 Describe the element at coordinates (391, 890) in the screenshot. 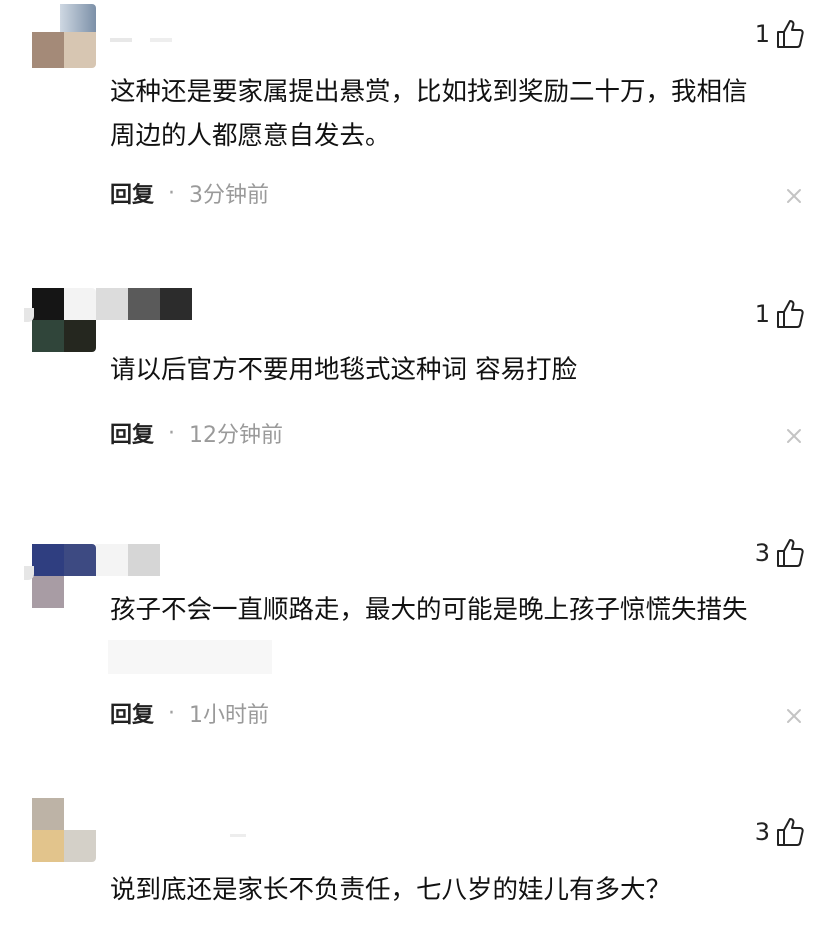

I see `comment-text-line: 说到底还是家长不负责任，七八岁的娃儿有多大？` at that location.